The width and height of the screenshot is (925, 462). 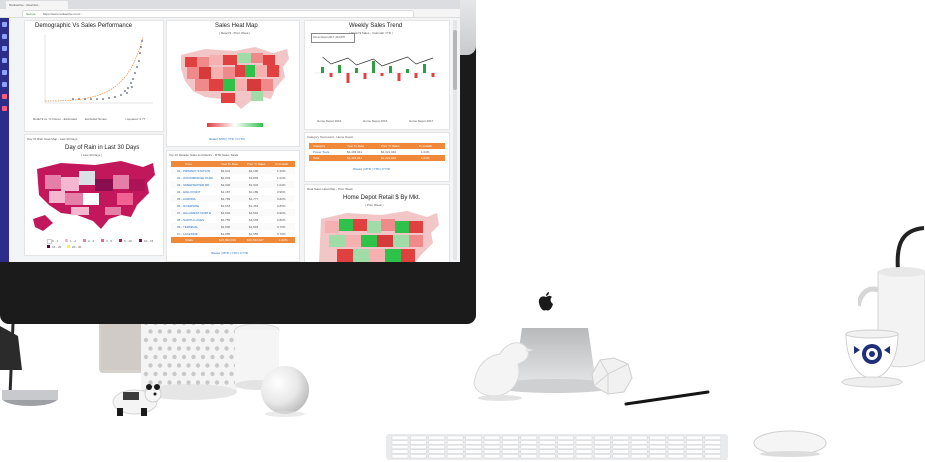 I want to click on category-total-ytd: $4,493,041, so click(x=355, y=158).